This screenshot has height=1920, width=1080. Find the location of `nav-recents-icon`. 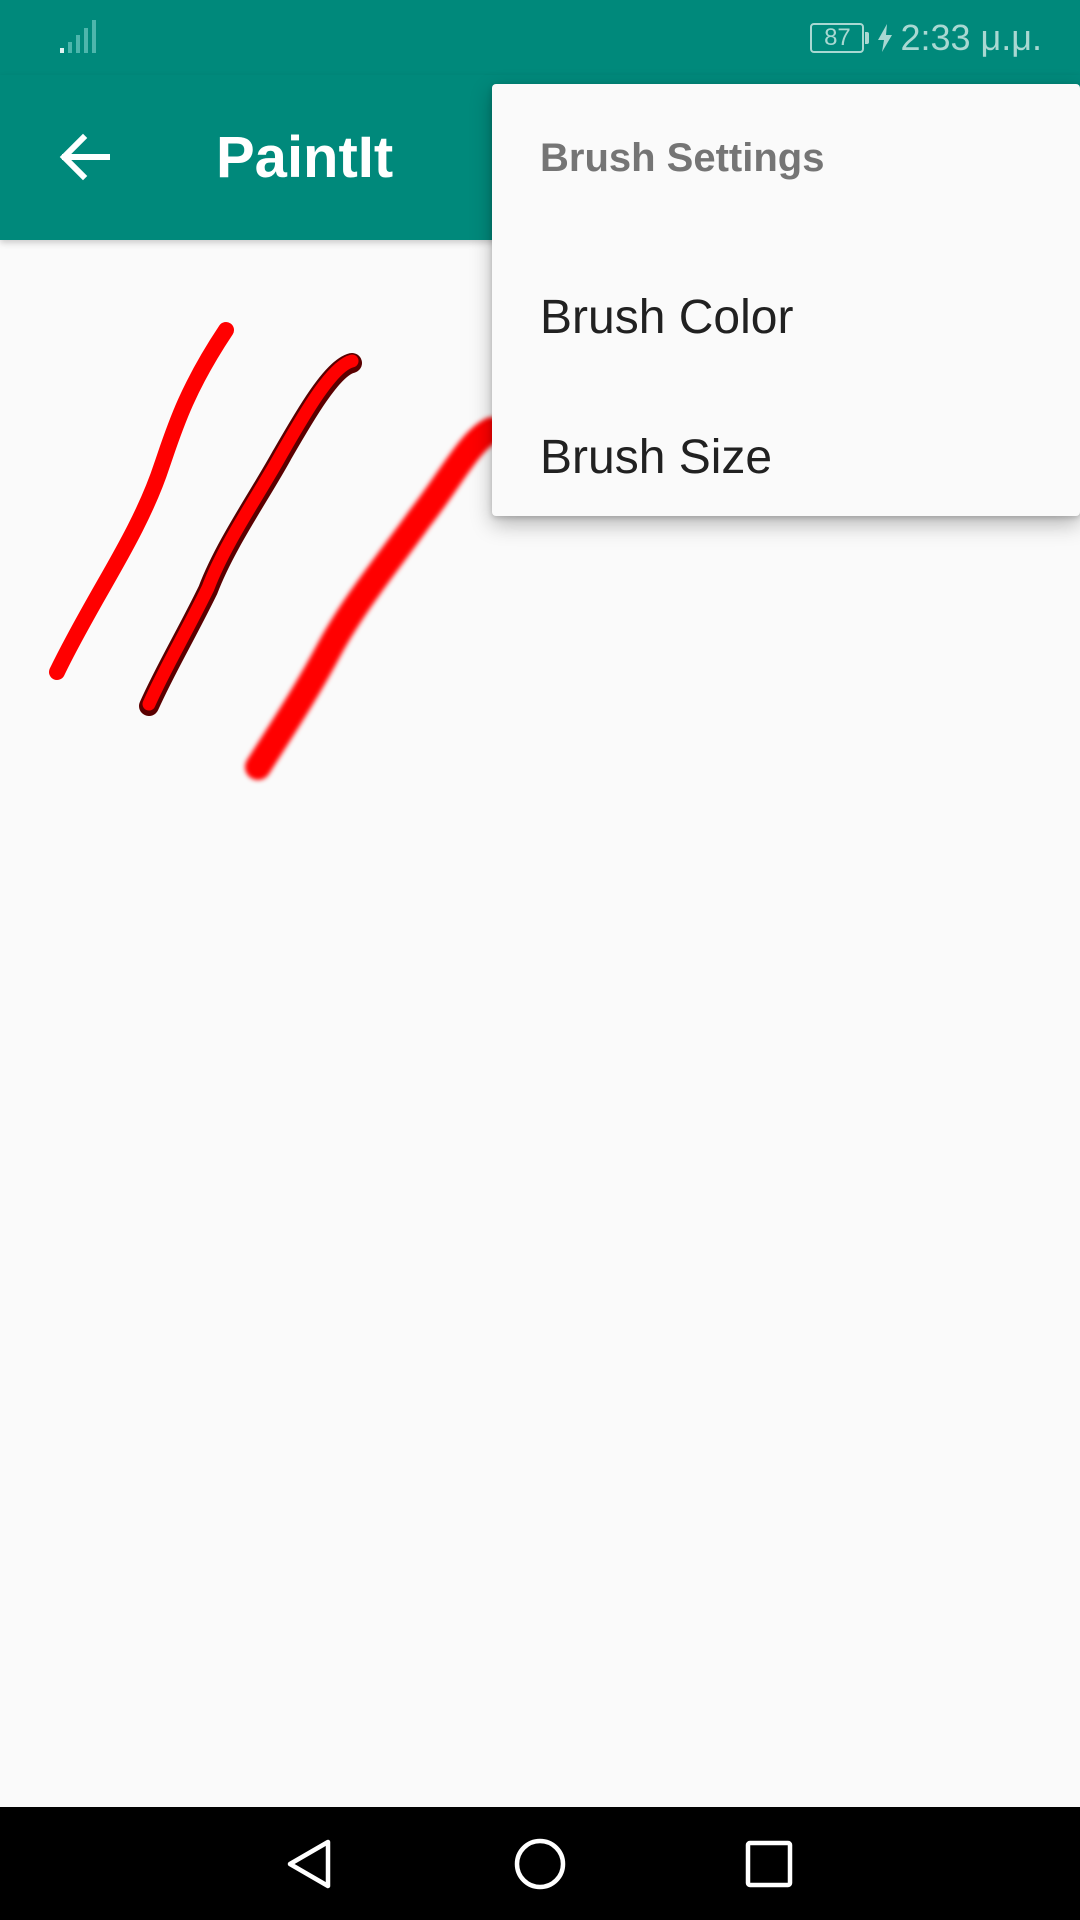

nav-recents-icon is located at coordinates (769, 1864).